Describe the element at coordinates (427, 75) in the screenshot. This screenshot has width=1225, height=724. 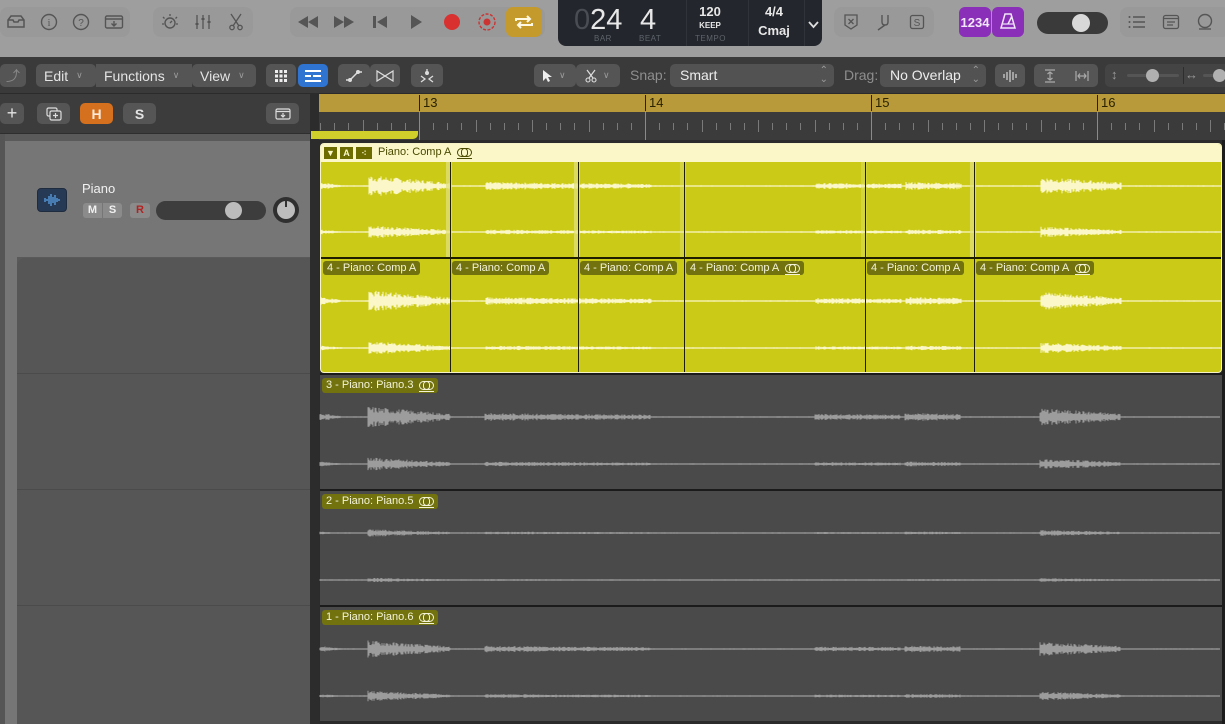
I see `quick-swipe-button` at that location.